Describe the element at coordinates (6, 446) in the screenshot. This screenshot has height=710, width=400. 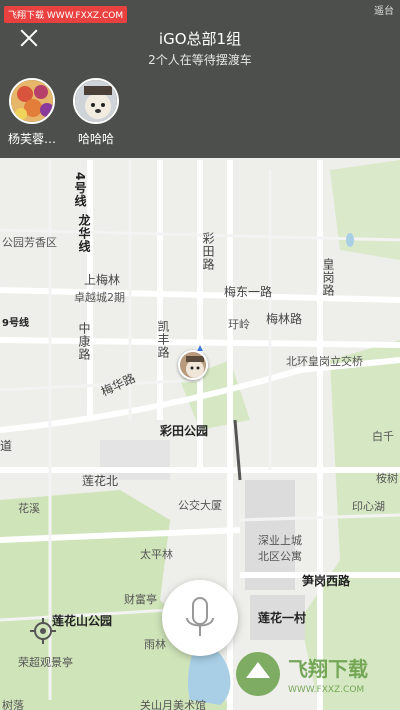
I see `map-label-dao: 道` at that location.